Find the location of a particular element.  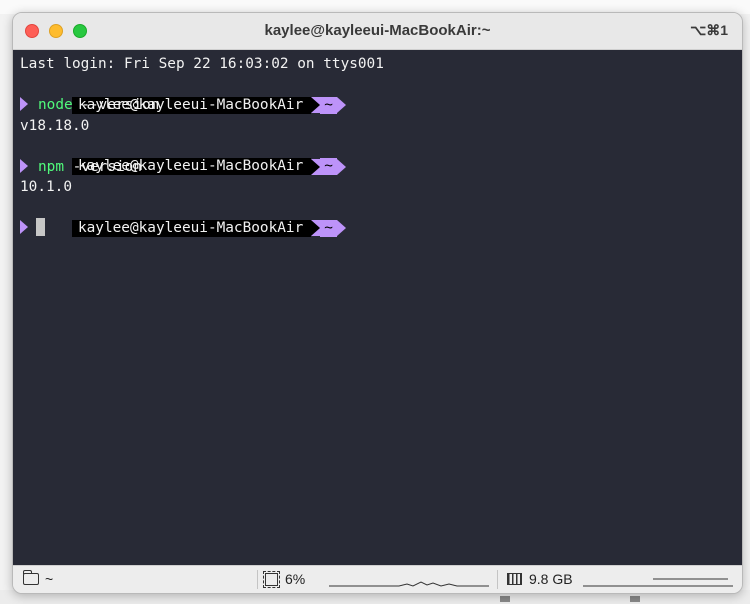

memory-status-label: 9.8 GB is located at coordinates (551, 579).